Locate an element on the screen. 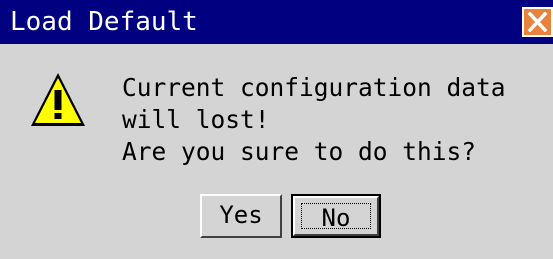  warning-icon is located at coordinates (58, 99).